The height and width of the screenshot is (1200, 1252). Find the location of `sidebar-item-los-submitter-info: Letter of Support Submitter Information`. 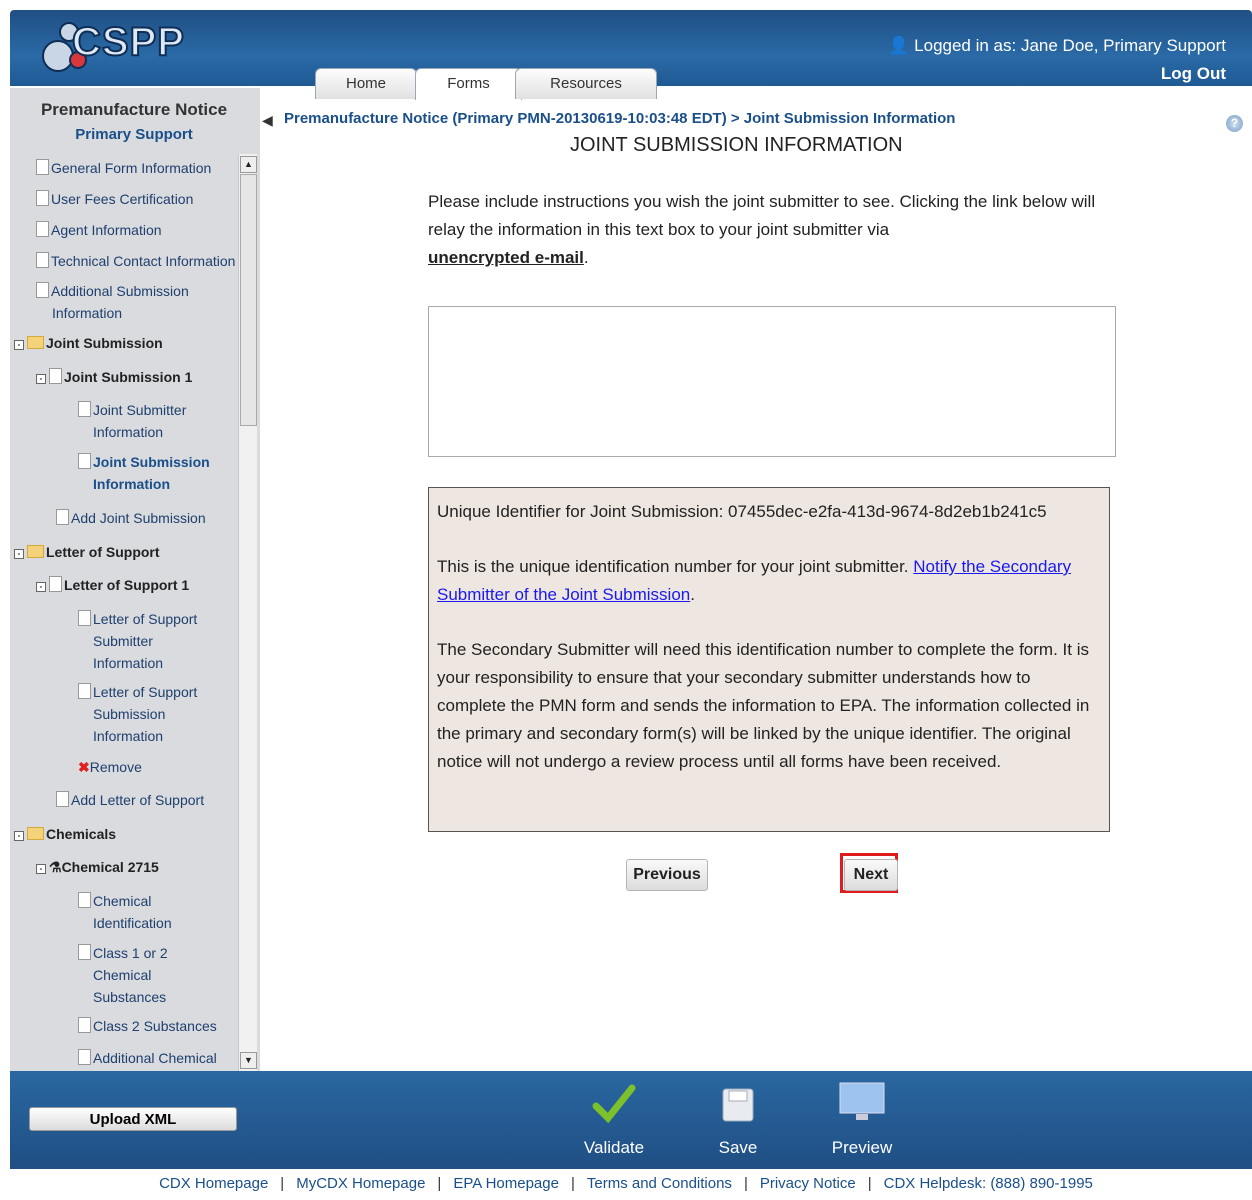

sidebar-item-los-submitter-info: Letter of Support Submitter Information is located at coordinates (137, 641).